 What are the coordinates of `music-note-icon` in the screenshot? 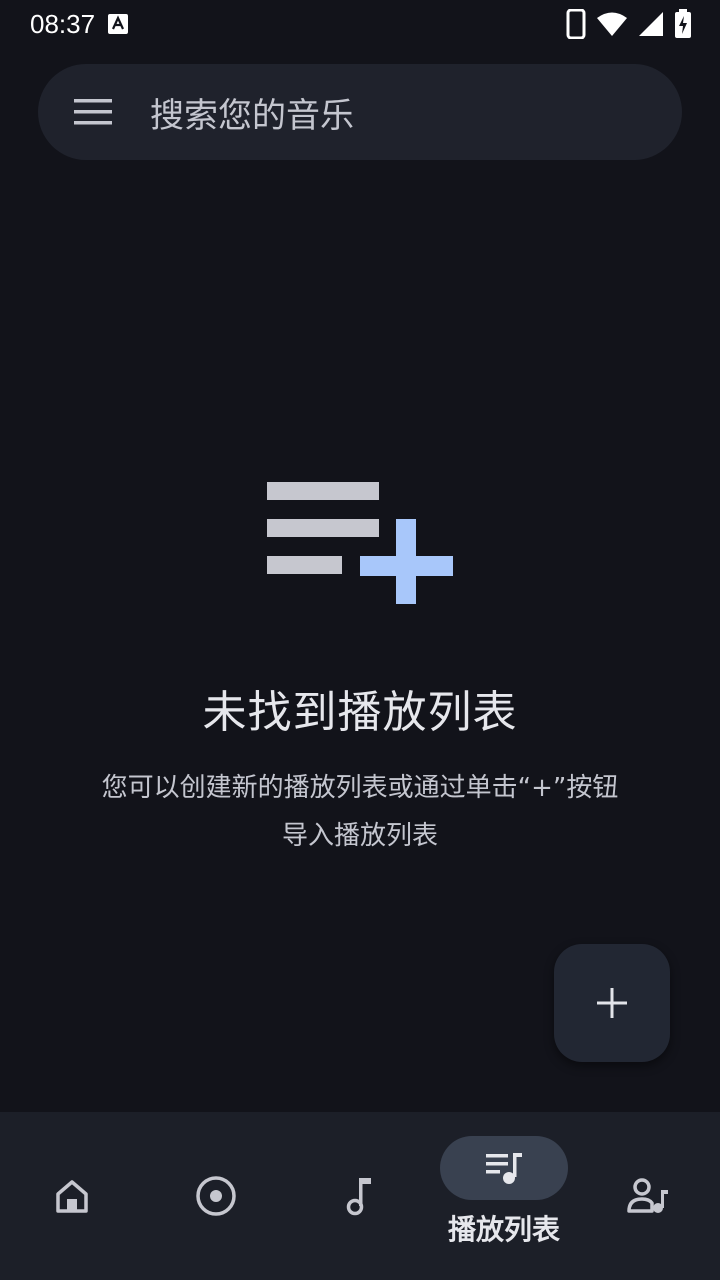 It's located at (360, 1196).